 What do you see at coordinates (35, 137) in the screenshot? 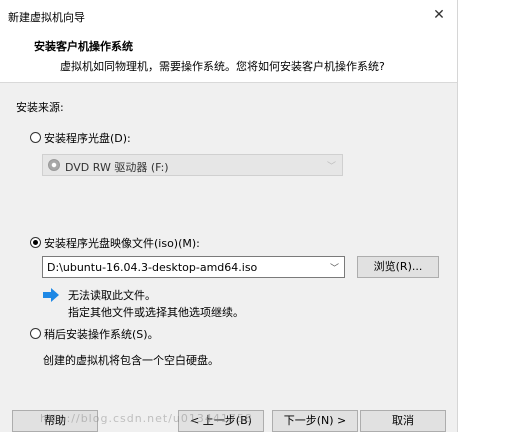
I see `disc-radio` at bounding box center [35, 137].